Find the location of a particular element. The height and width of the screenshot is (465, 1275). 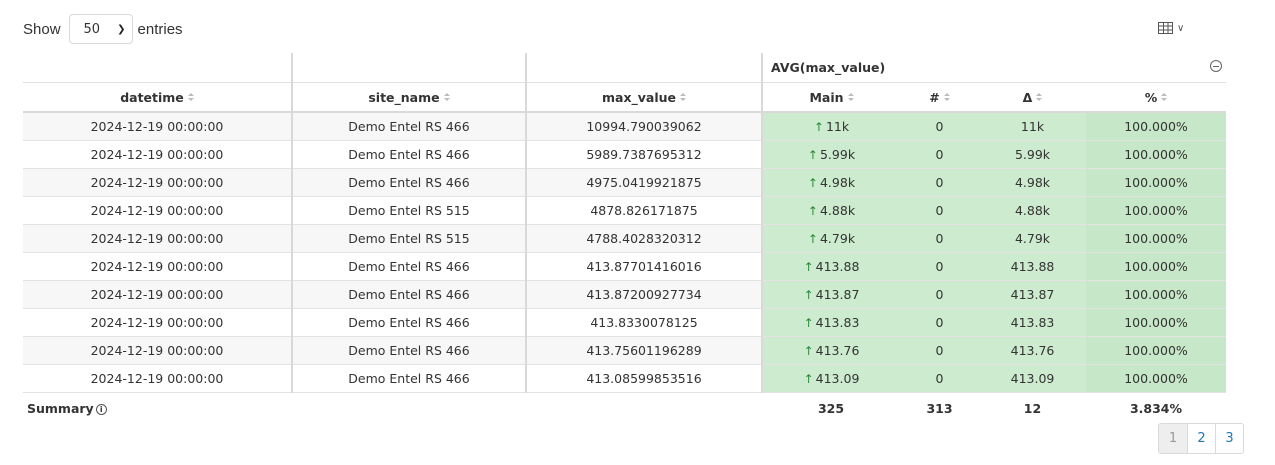

cell-max-value: 4788.4028320312 is located at coordinates (644, 238).